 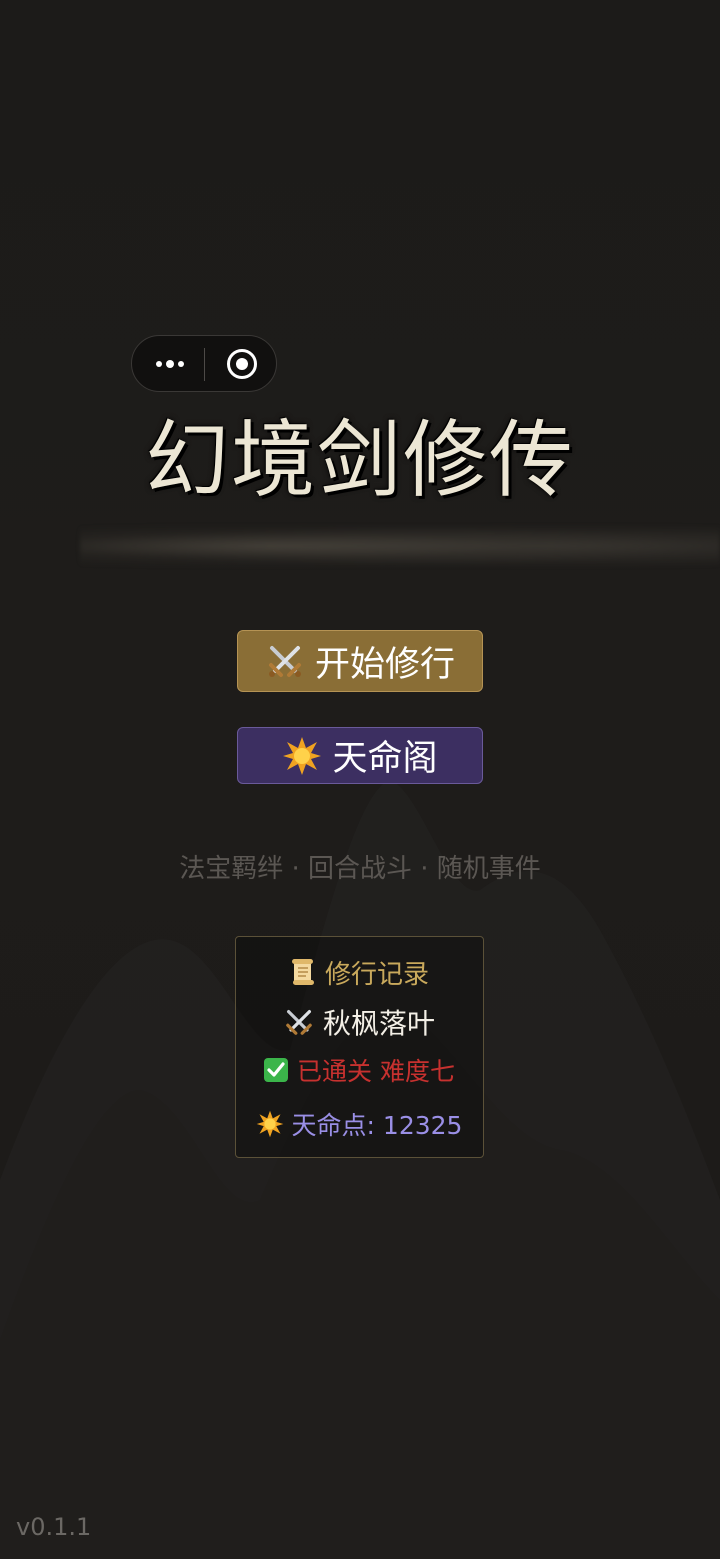 I want to click on record-status-row: 已通关 难度七, so click(x=359, y=1070).